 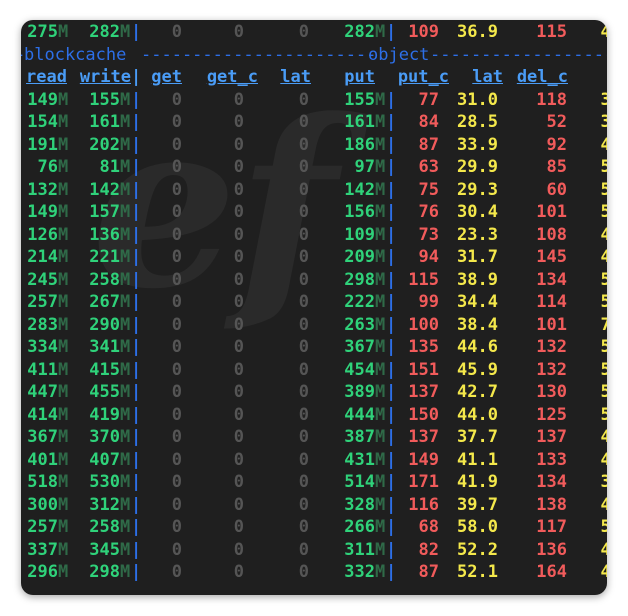 I want to click on cell-put: 367, so click(x=359, y=347).